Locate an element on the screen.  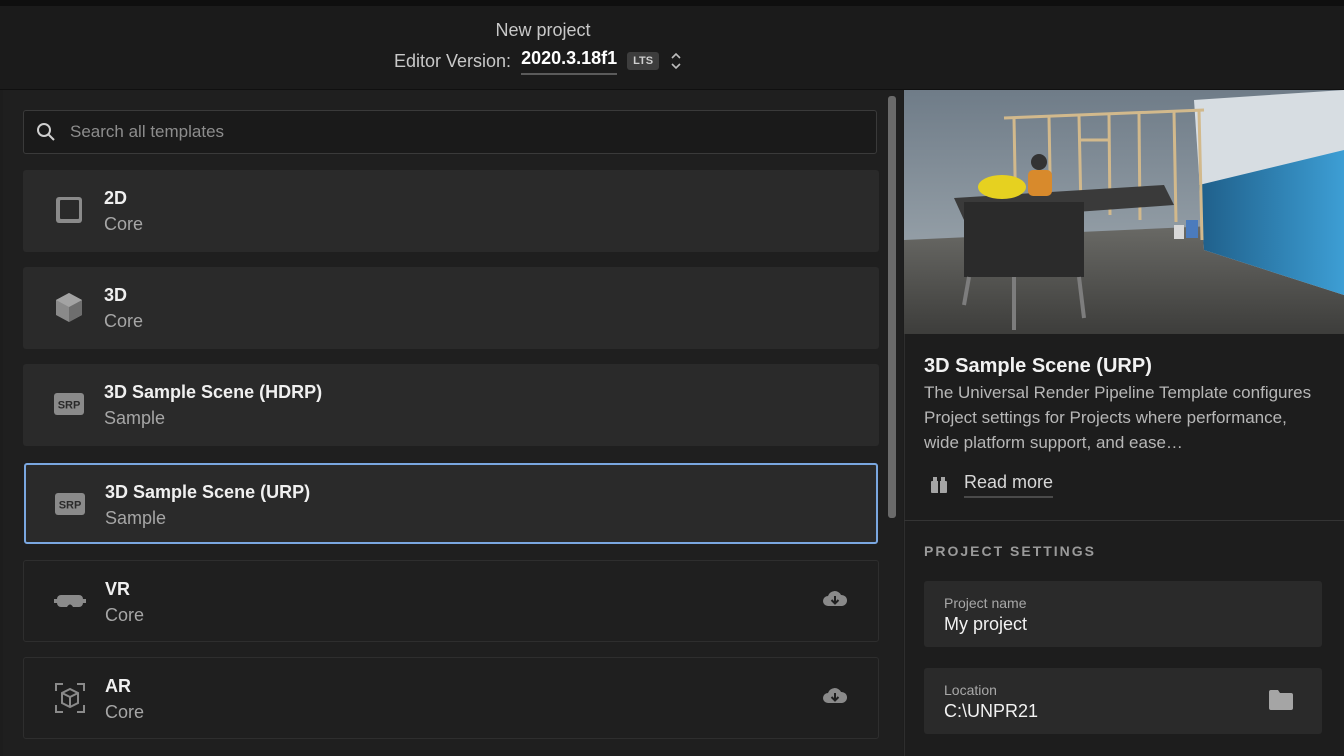
project-name-value: My project is located at coordinates (985, 624).